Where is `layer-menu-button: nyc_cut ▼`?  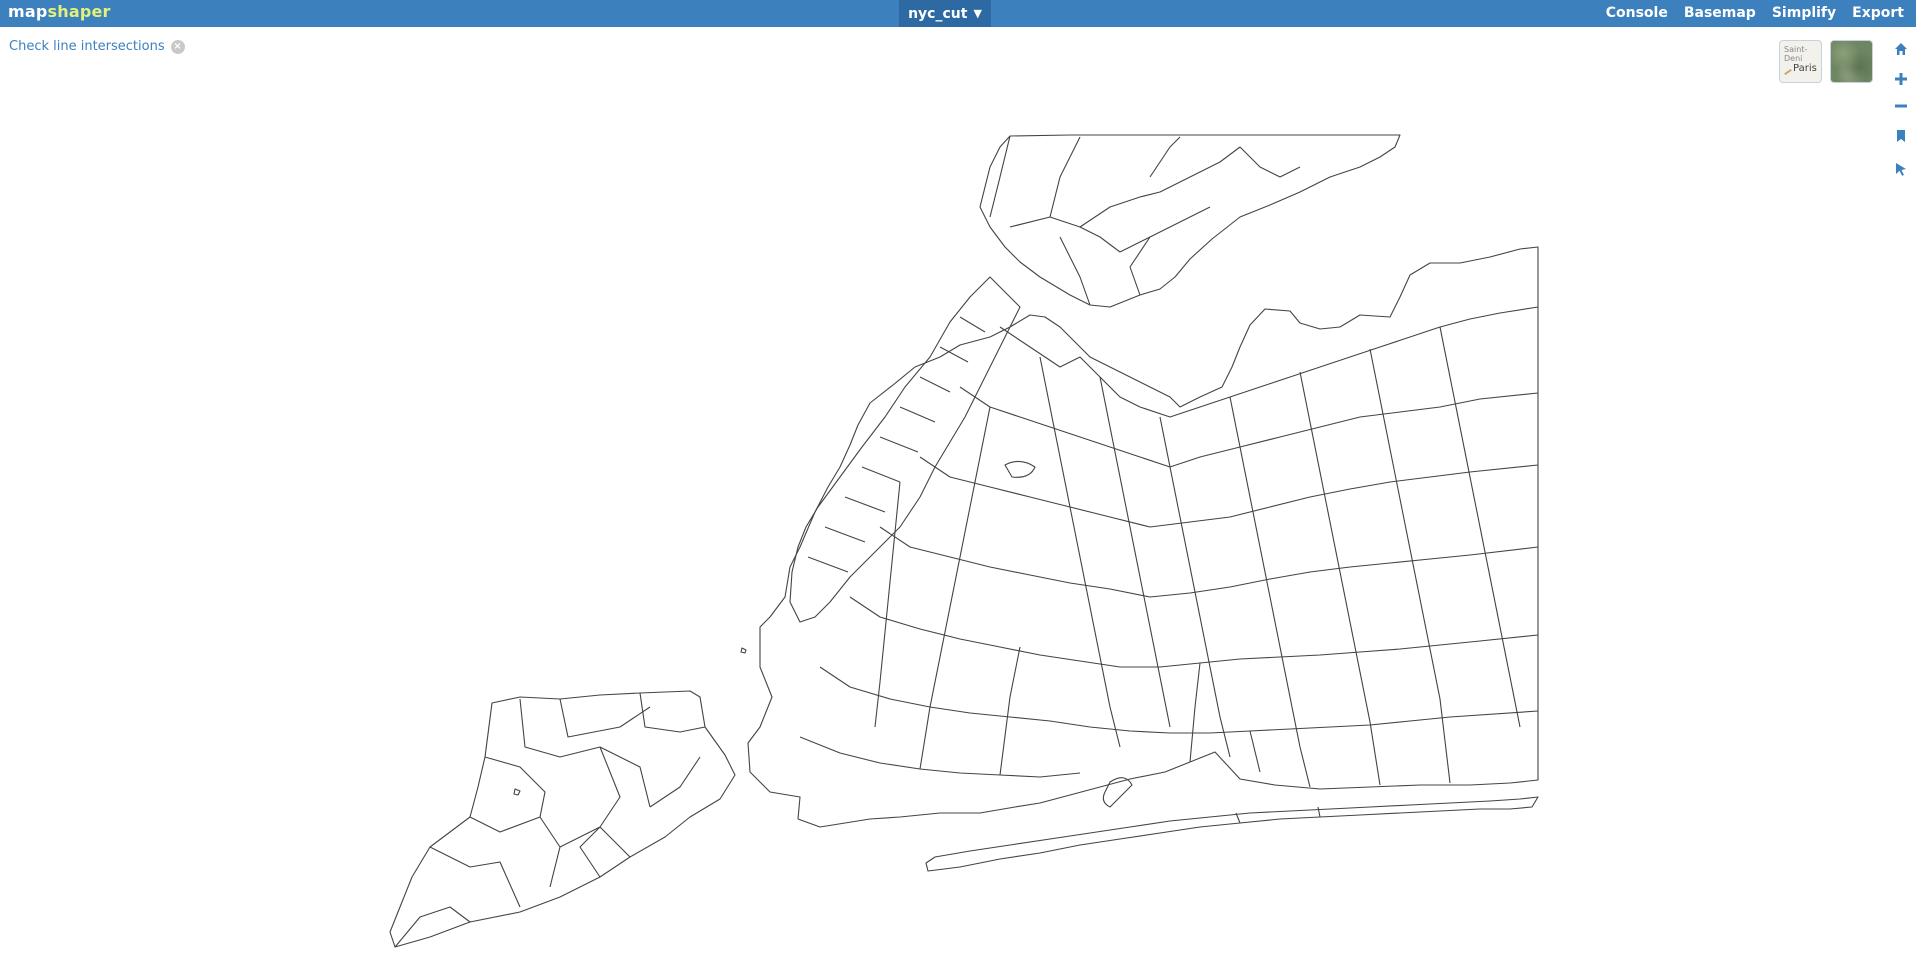
layer-menu-button: nyc_cut ▼ is located at coordinates (945, 13).